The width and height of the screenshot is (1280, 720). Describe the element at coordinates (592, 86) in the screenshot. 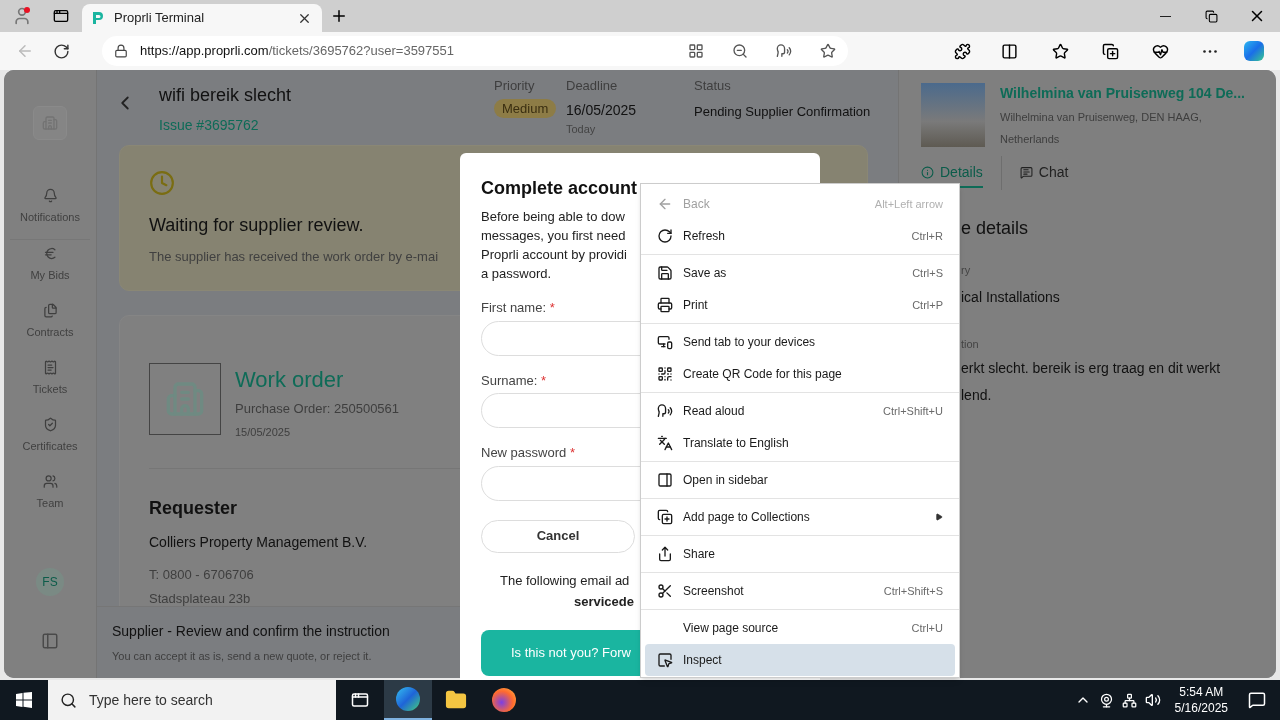

I see `deadline-label: Deadline` at that location.